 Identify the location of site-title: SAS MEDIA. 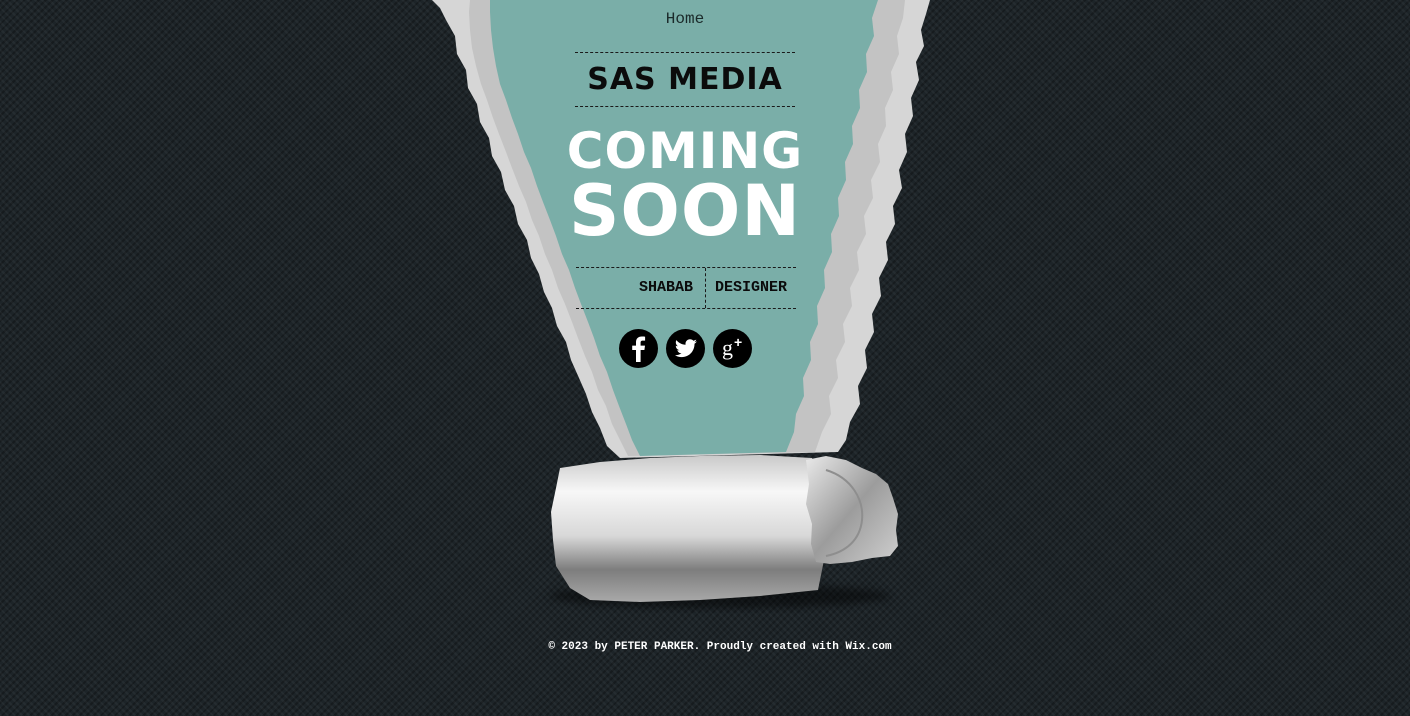
(685, 79).